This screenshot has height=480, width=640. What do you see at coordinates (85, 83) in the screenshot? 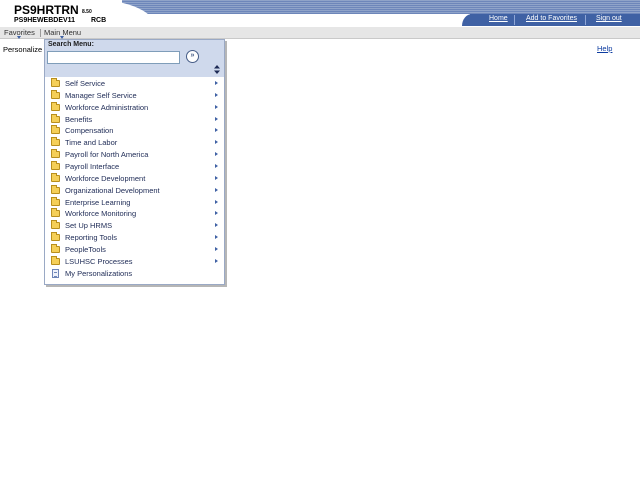
I see `menu-item-label: Self Service` at bounding box center [85, 83].